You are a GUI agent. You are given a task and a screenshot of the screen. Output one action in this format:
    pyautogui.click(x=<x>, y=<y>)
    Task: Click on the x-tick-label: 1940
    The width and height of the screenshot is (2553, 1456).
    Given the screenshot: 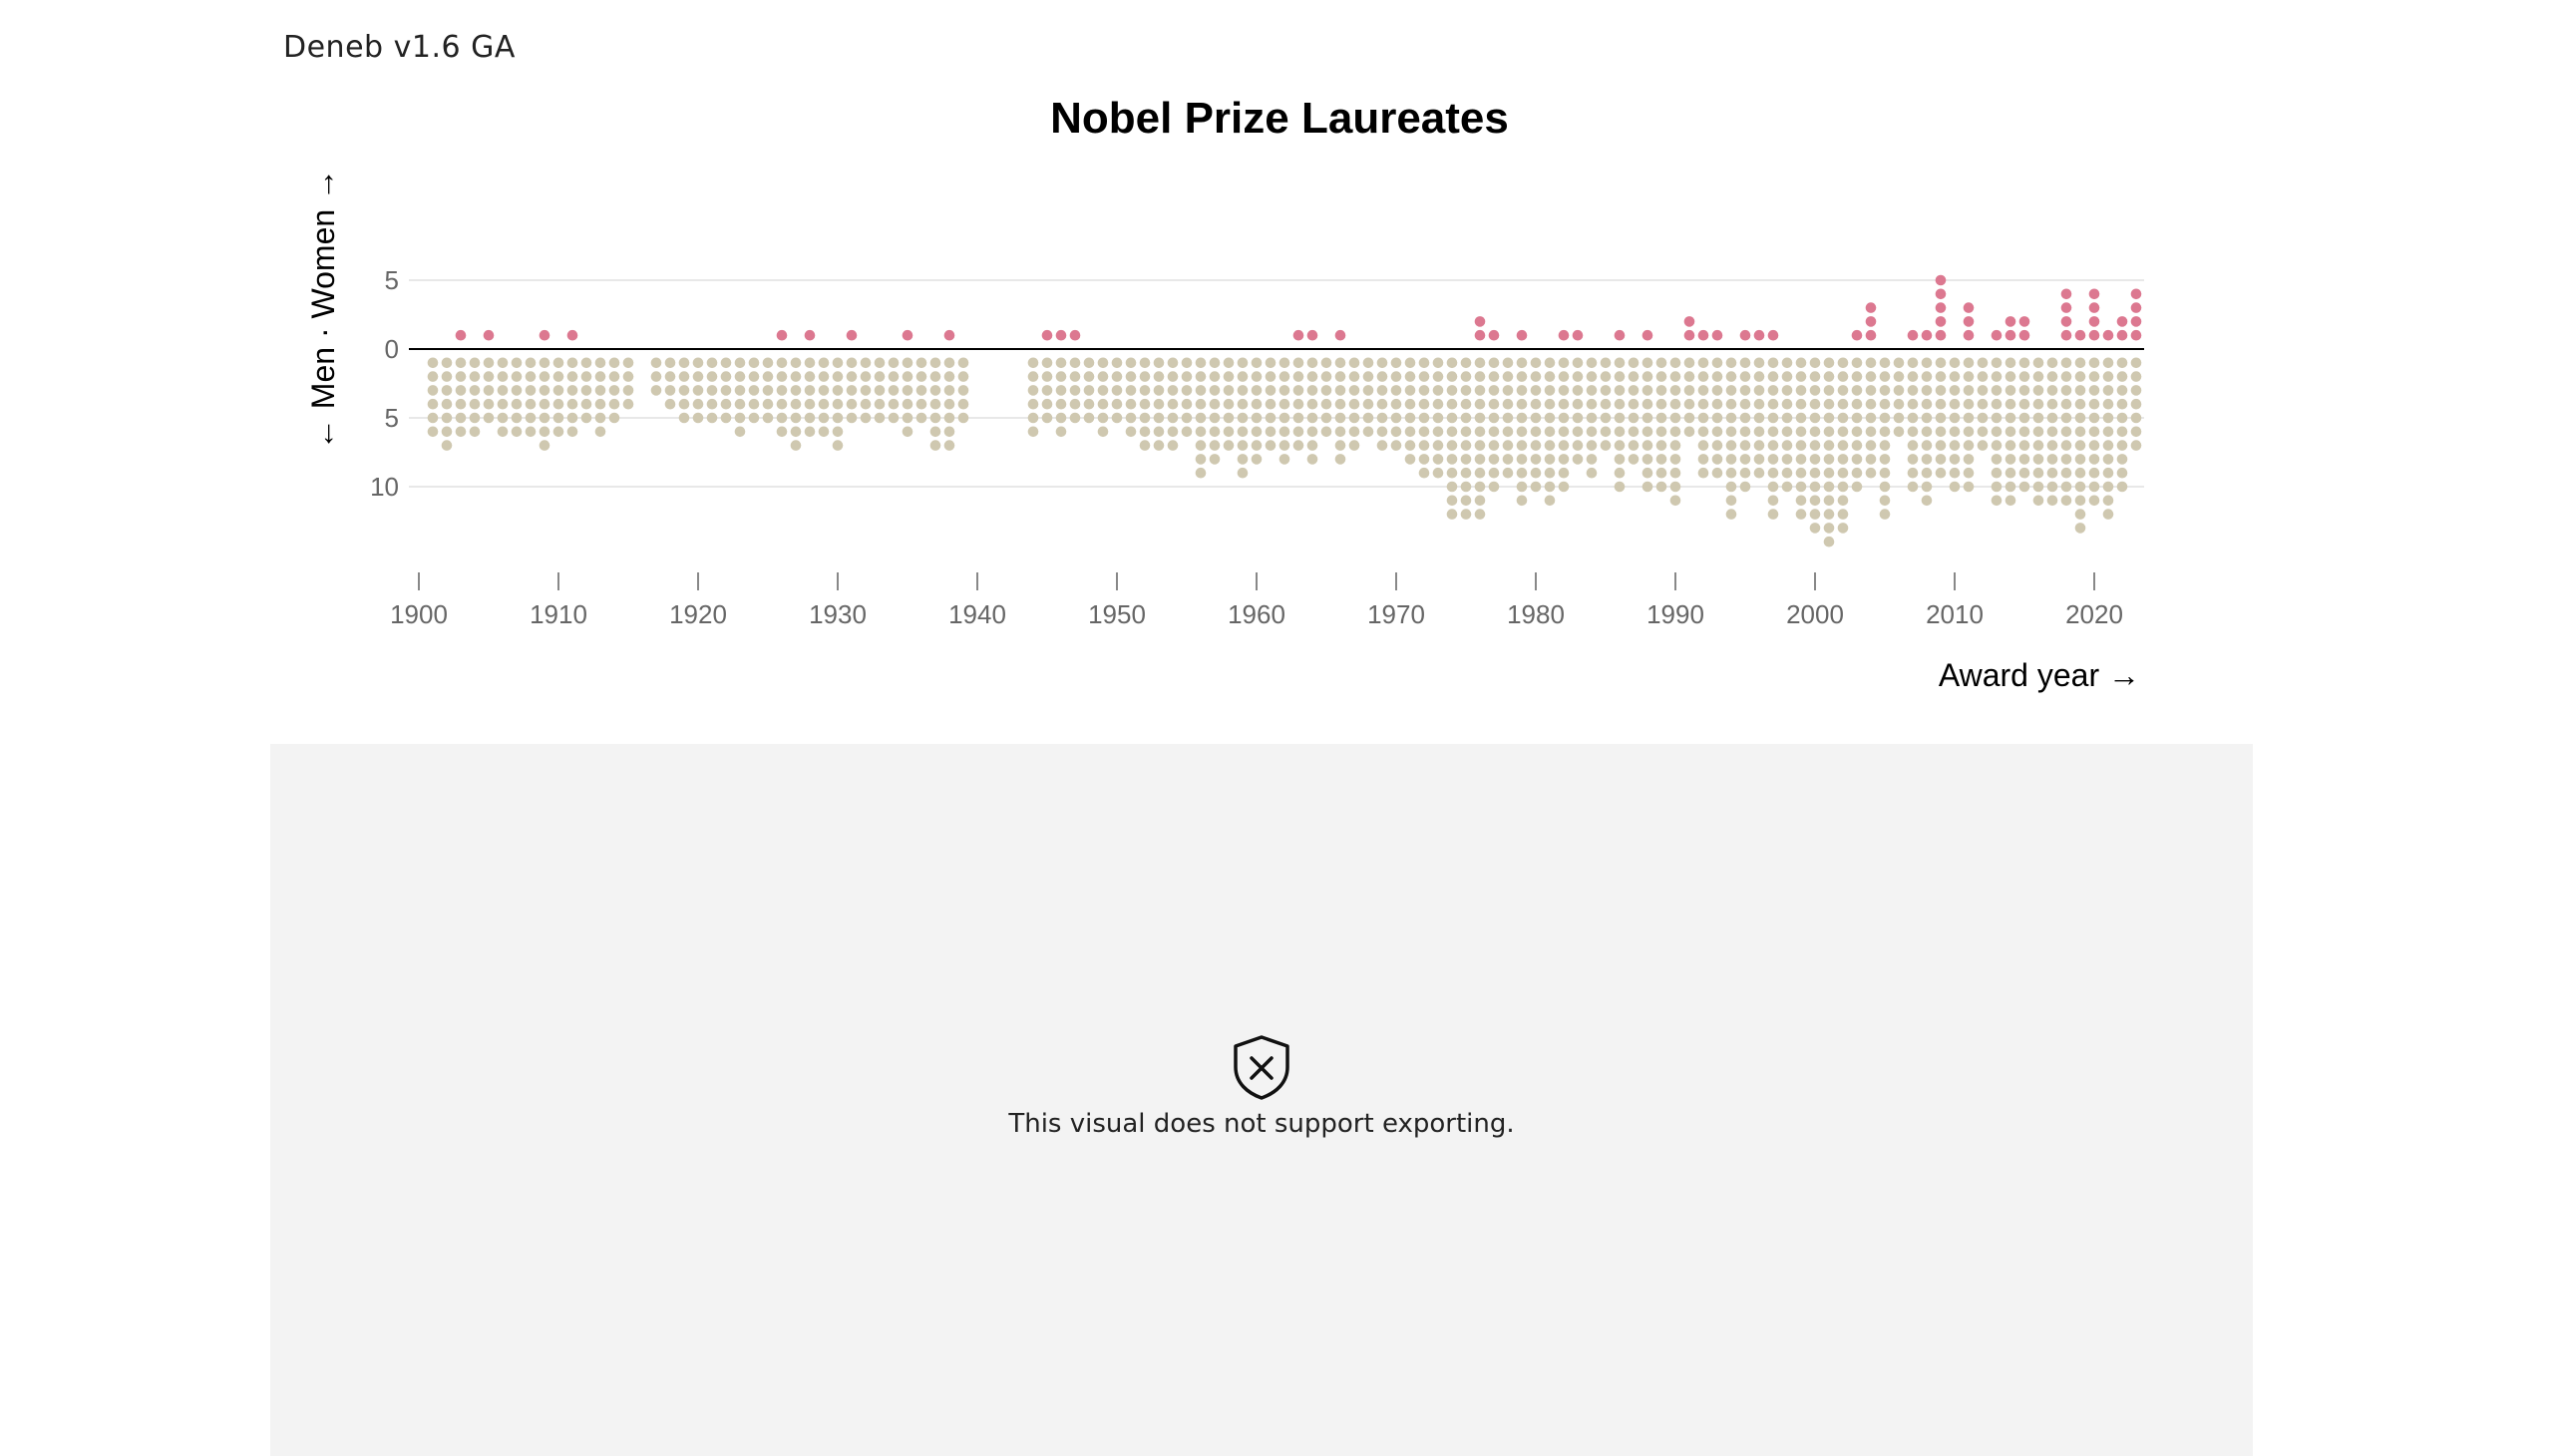 What is the action you would take?
    pyautogui.click(x=977, y=614)
    